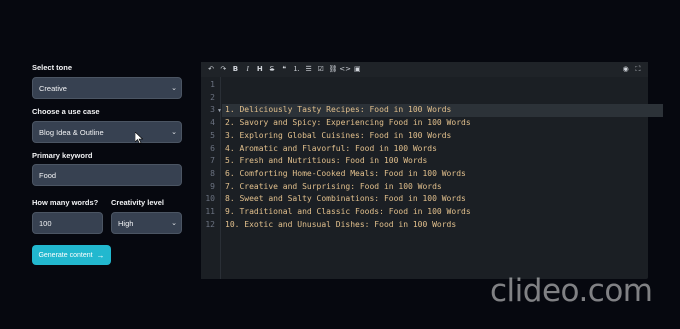 The width and height of the screenshot is (680, 329). I want to click on line-number: 9, so click(212, 186).